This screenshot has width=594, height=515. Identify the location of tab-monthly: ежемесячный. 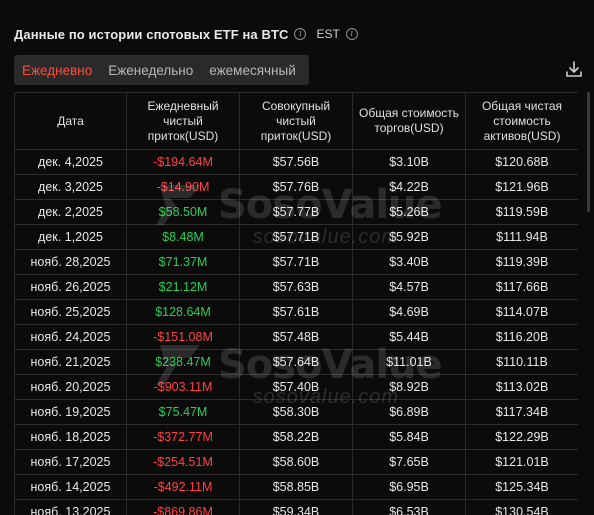
(252, 70).